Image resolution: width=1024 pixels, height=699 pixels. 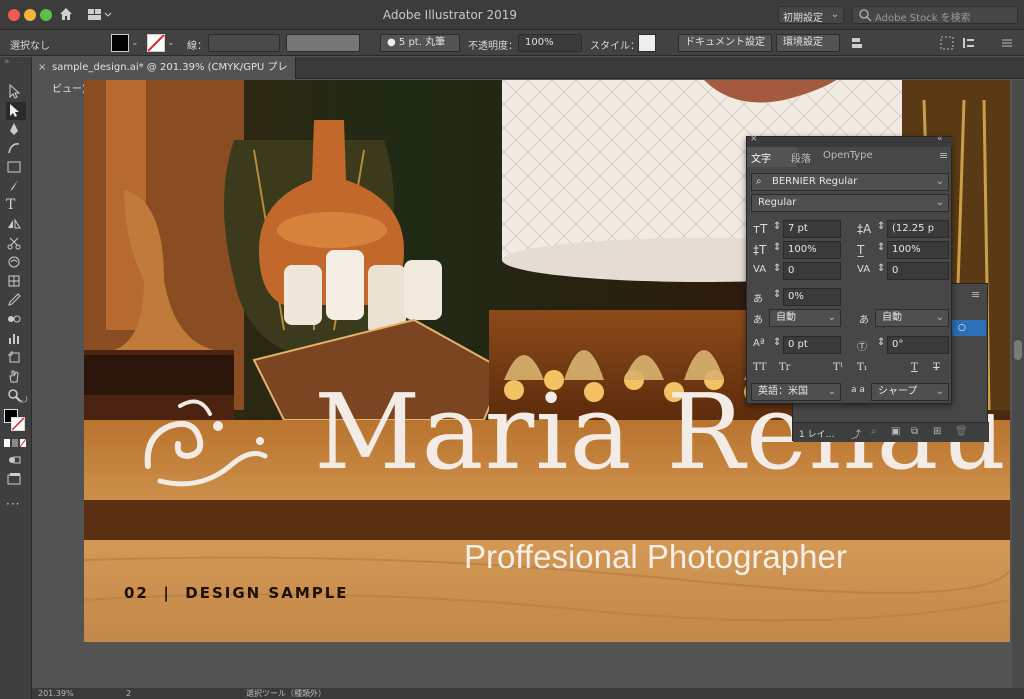 I want to click on graph-tool-icon, so click(x=16, y=339).